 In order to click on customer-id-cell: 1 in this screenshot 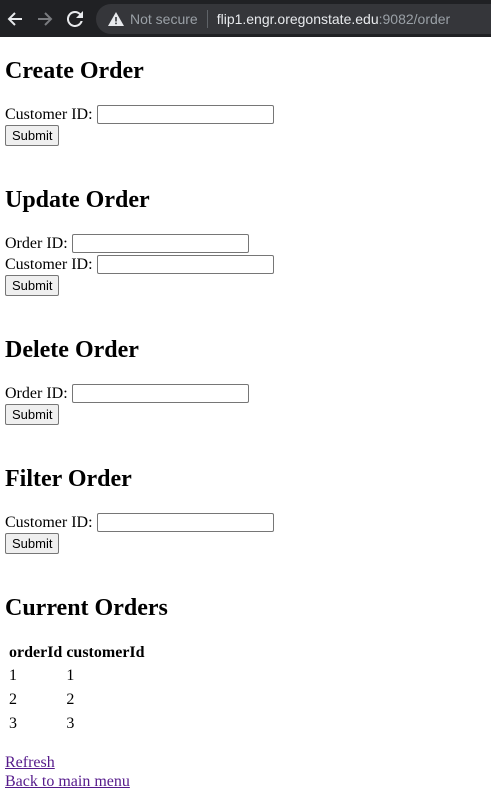, I will do `click(70, 675)`.